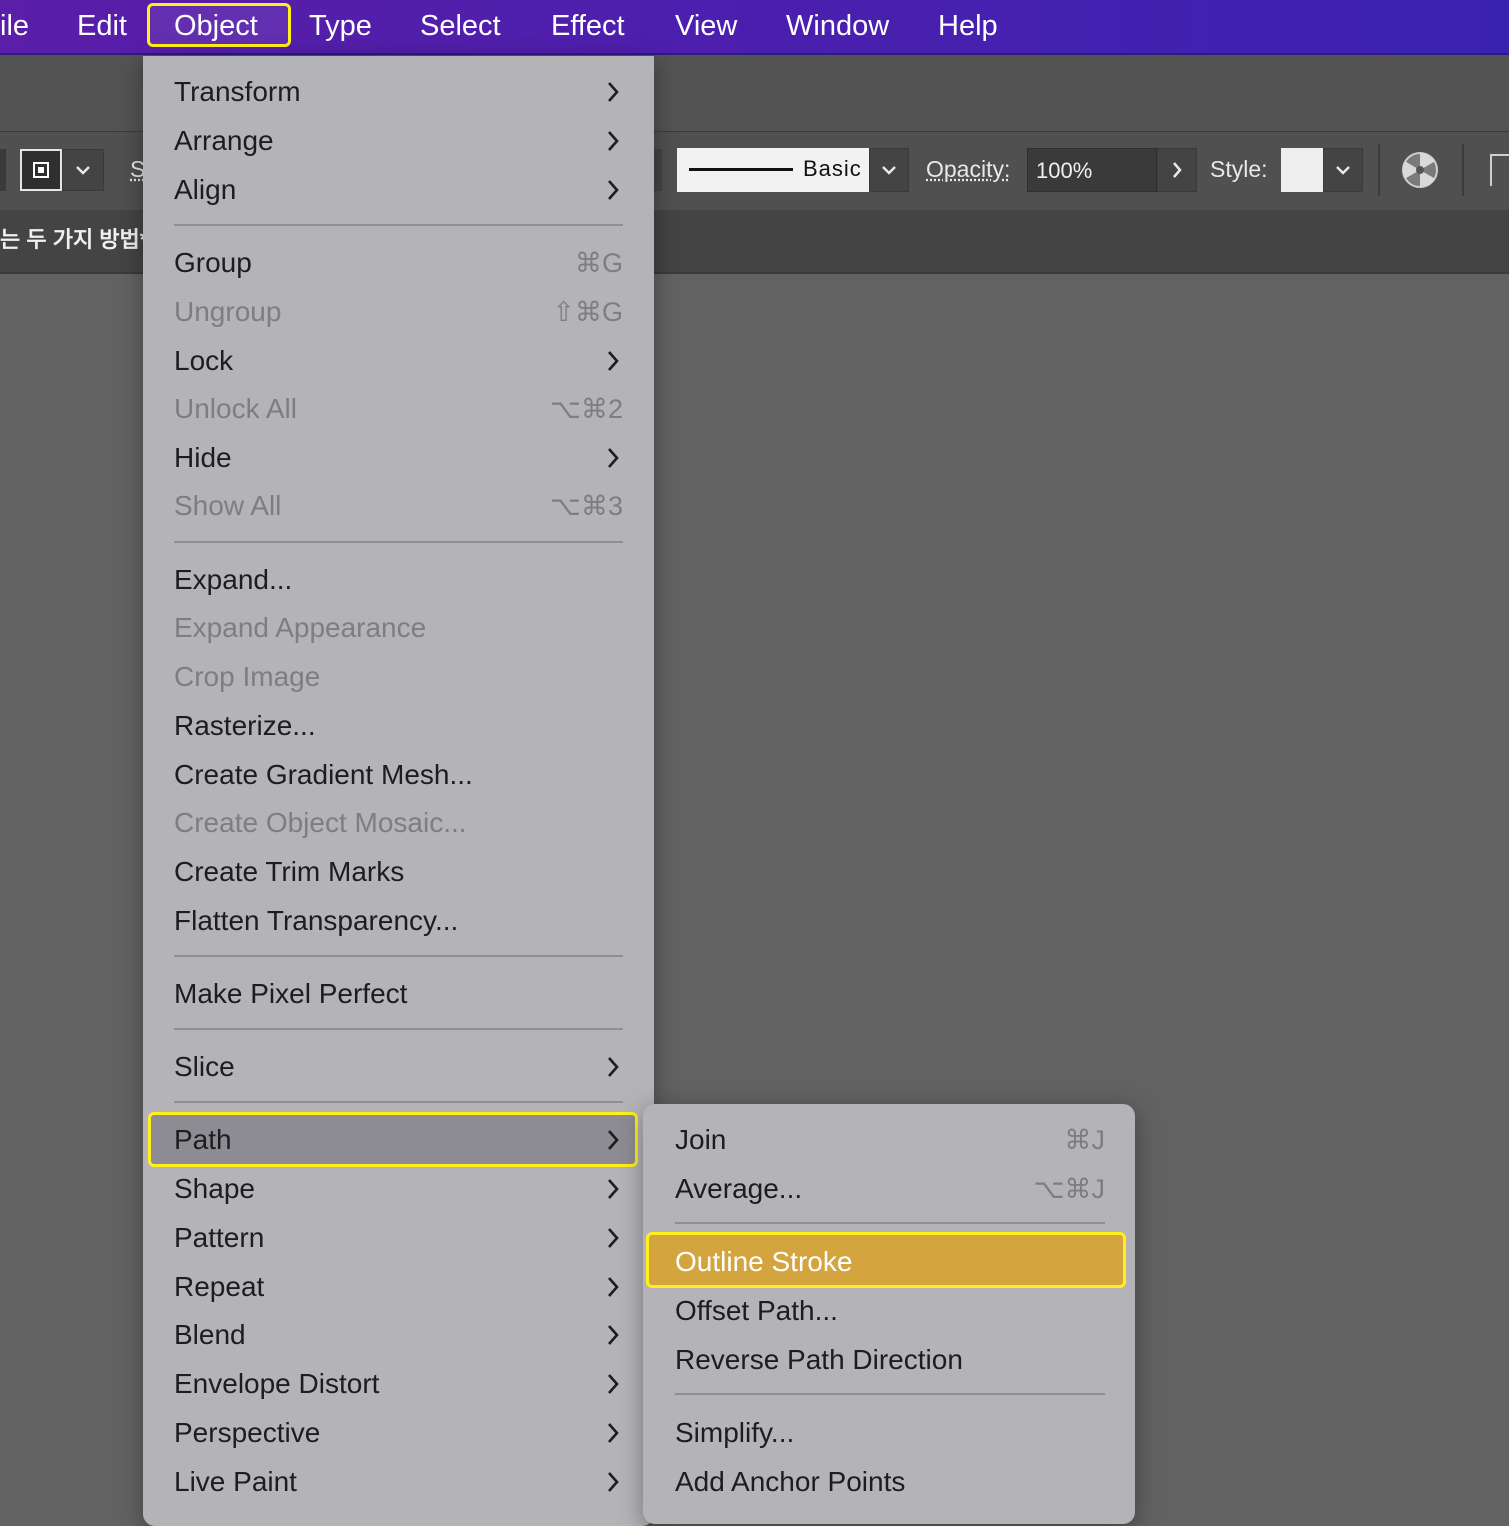 The height and width of the screenshot is (1526, 1509). Describe the element at coordinates (586, 506) in the screenshot. I see `shortcut-show-all: ⌥⌘3` at that location.